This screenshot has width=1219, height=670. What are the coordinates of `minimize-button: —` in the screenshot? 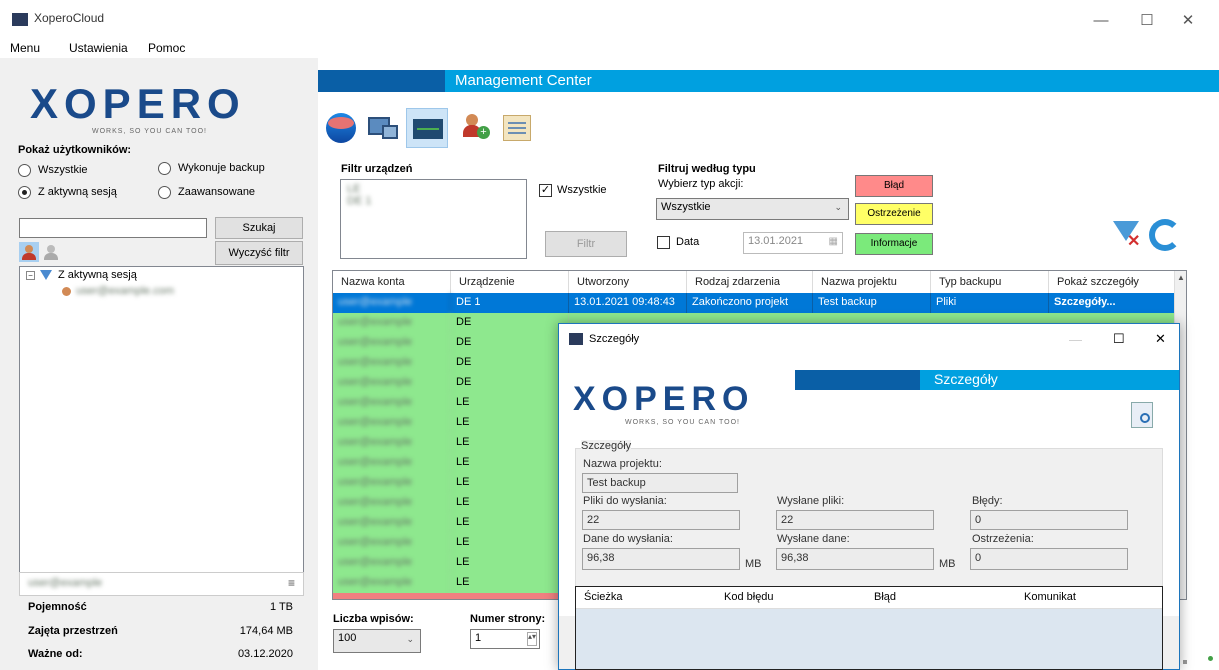 It's located at (1101, 21).